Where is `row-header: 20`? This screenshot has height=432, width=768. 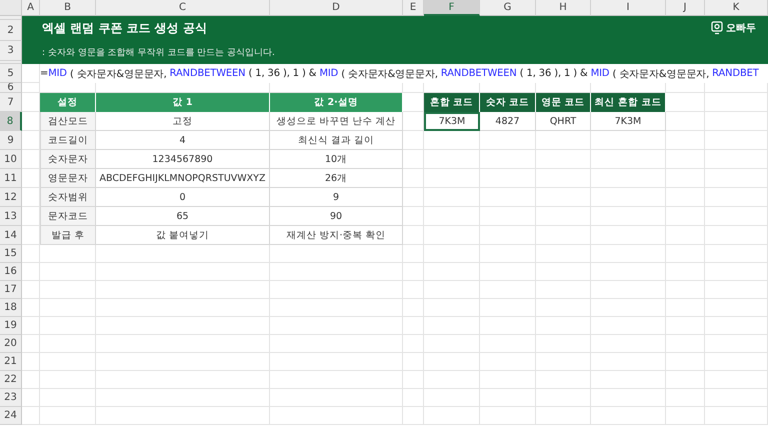
row-header: 20 is located at coordinates (11, 344).